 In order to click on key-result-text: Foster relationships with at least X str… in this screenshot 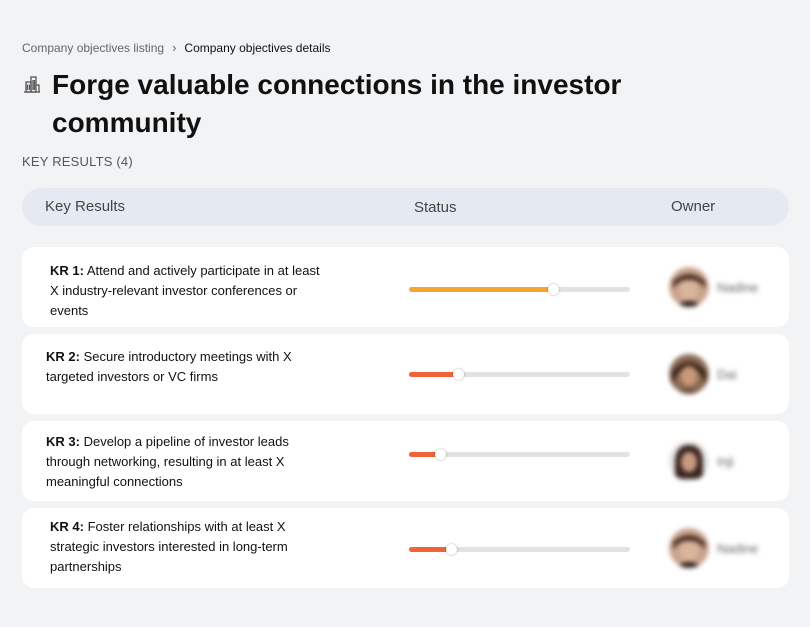, I will do `click(169, 546)`.